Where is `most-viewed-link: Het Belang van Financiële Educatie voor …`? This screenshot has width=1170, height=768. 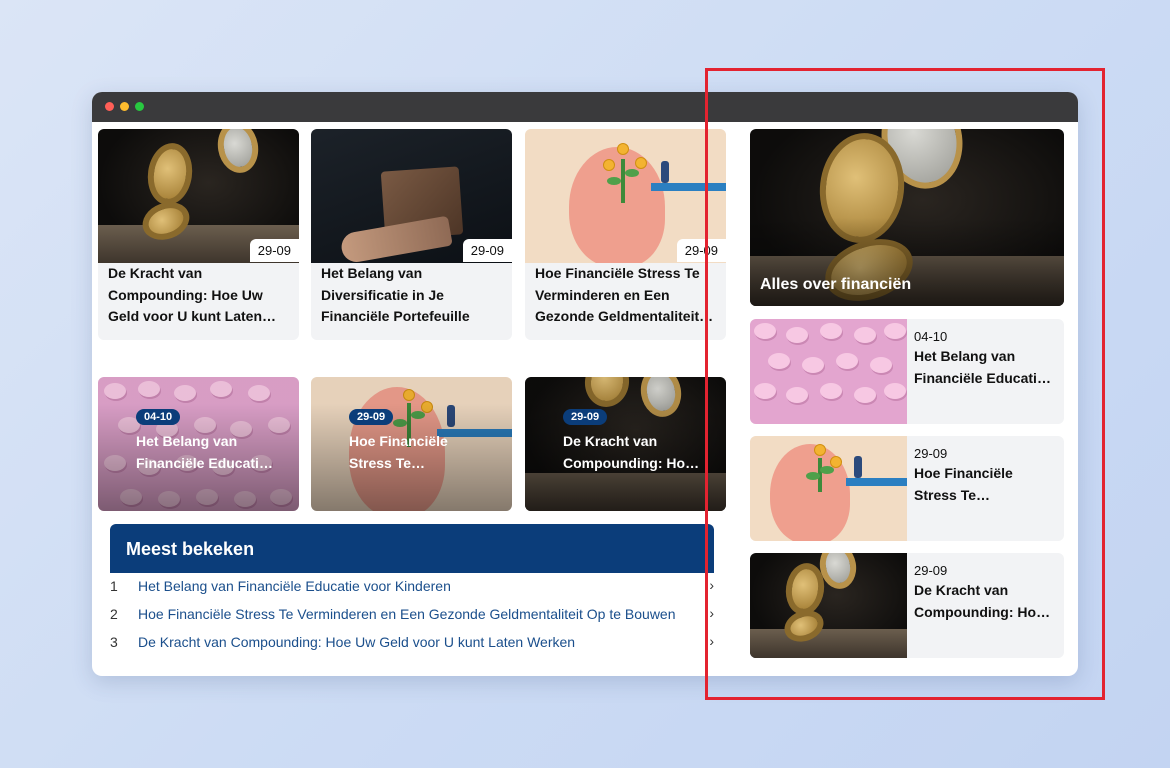 most-viewed-link: Het Belang van Financiële Educatie voor … is located at coordinates (294, 586).